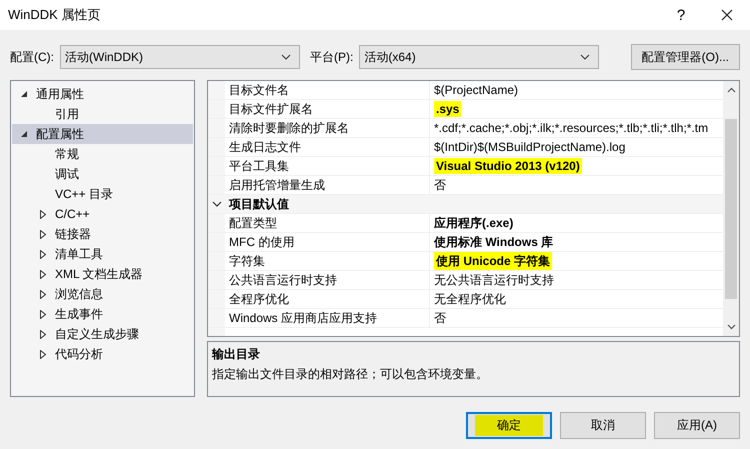 This screenshot has width=750, height=449. I want to click on tree-item: VC++ 目录, so click(102, 194).